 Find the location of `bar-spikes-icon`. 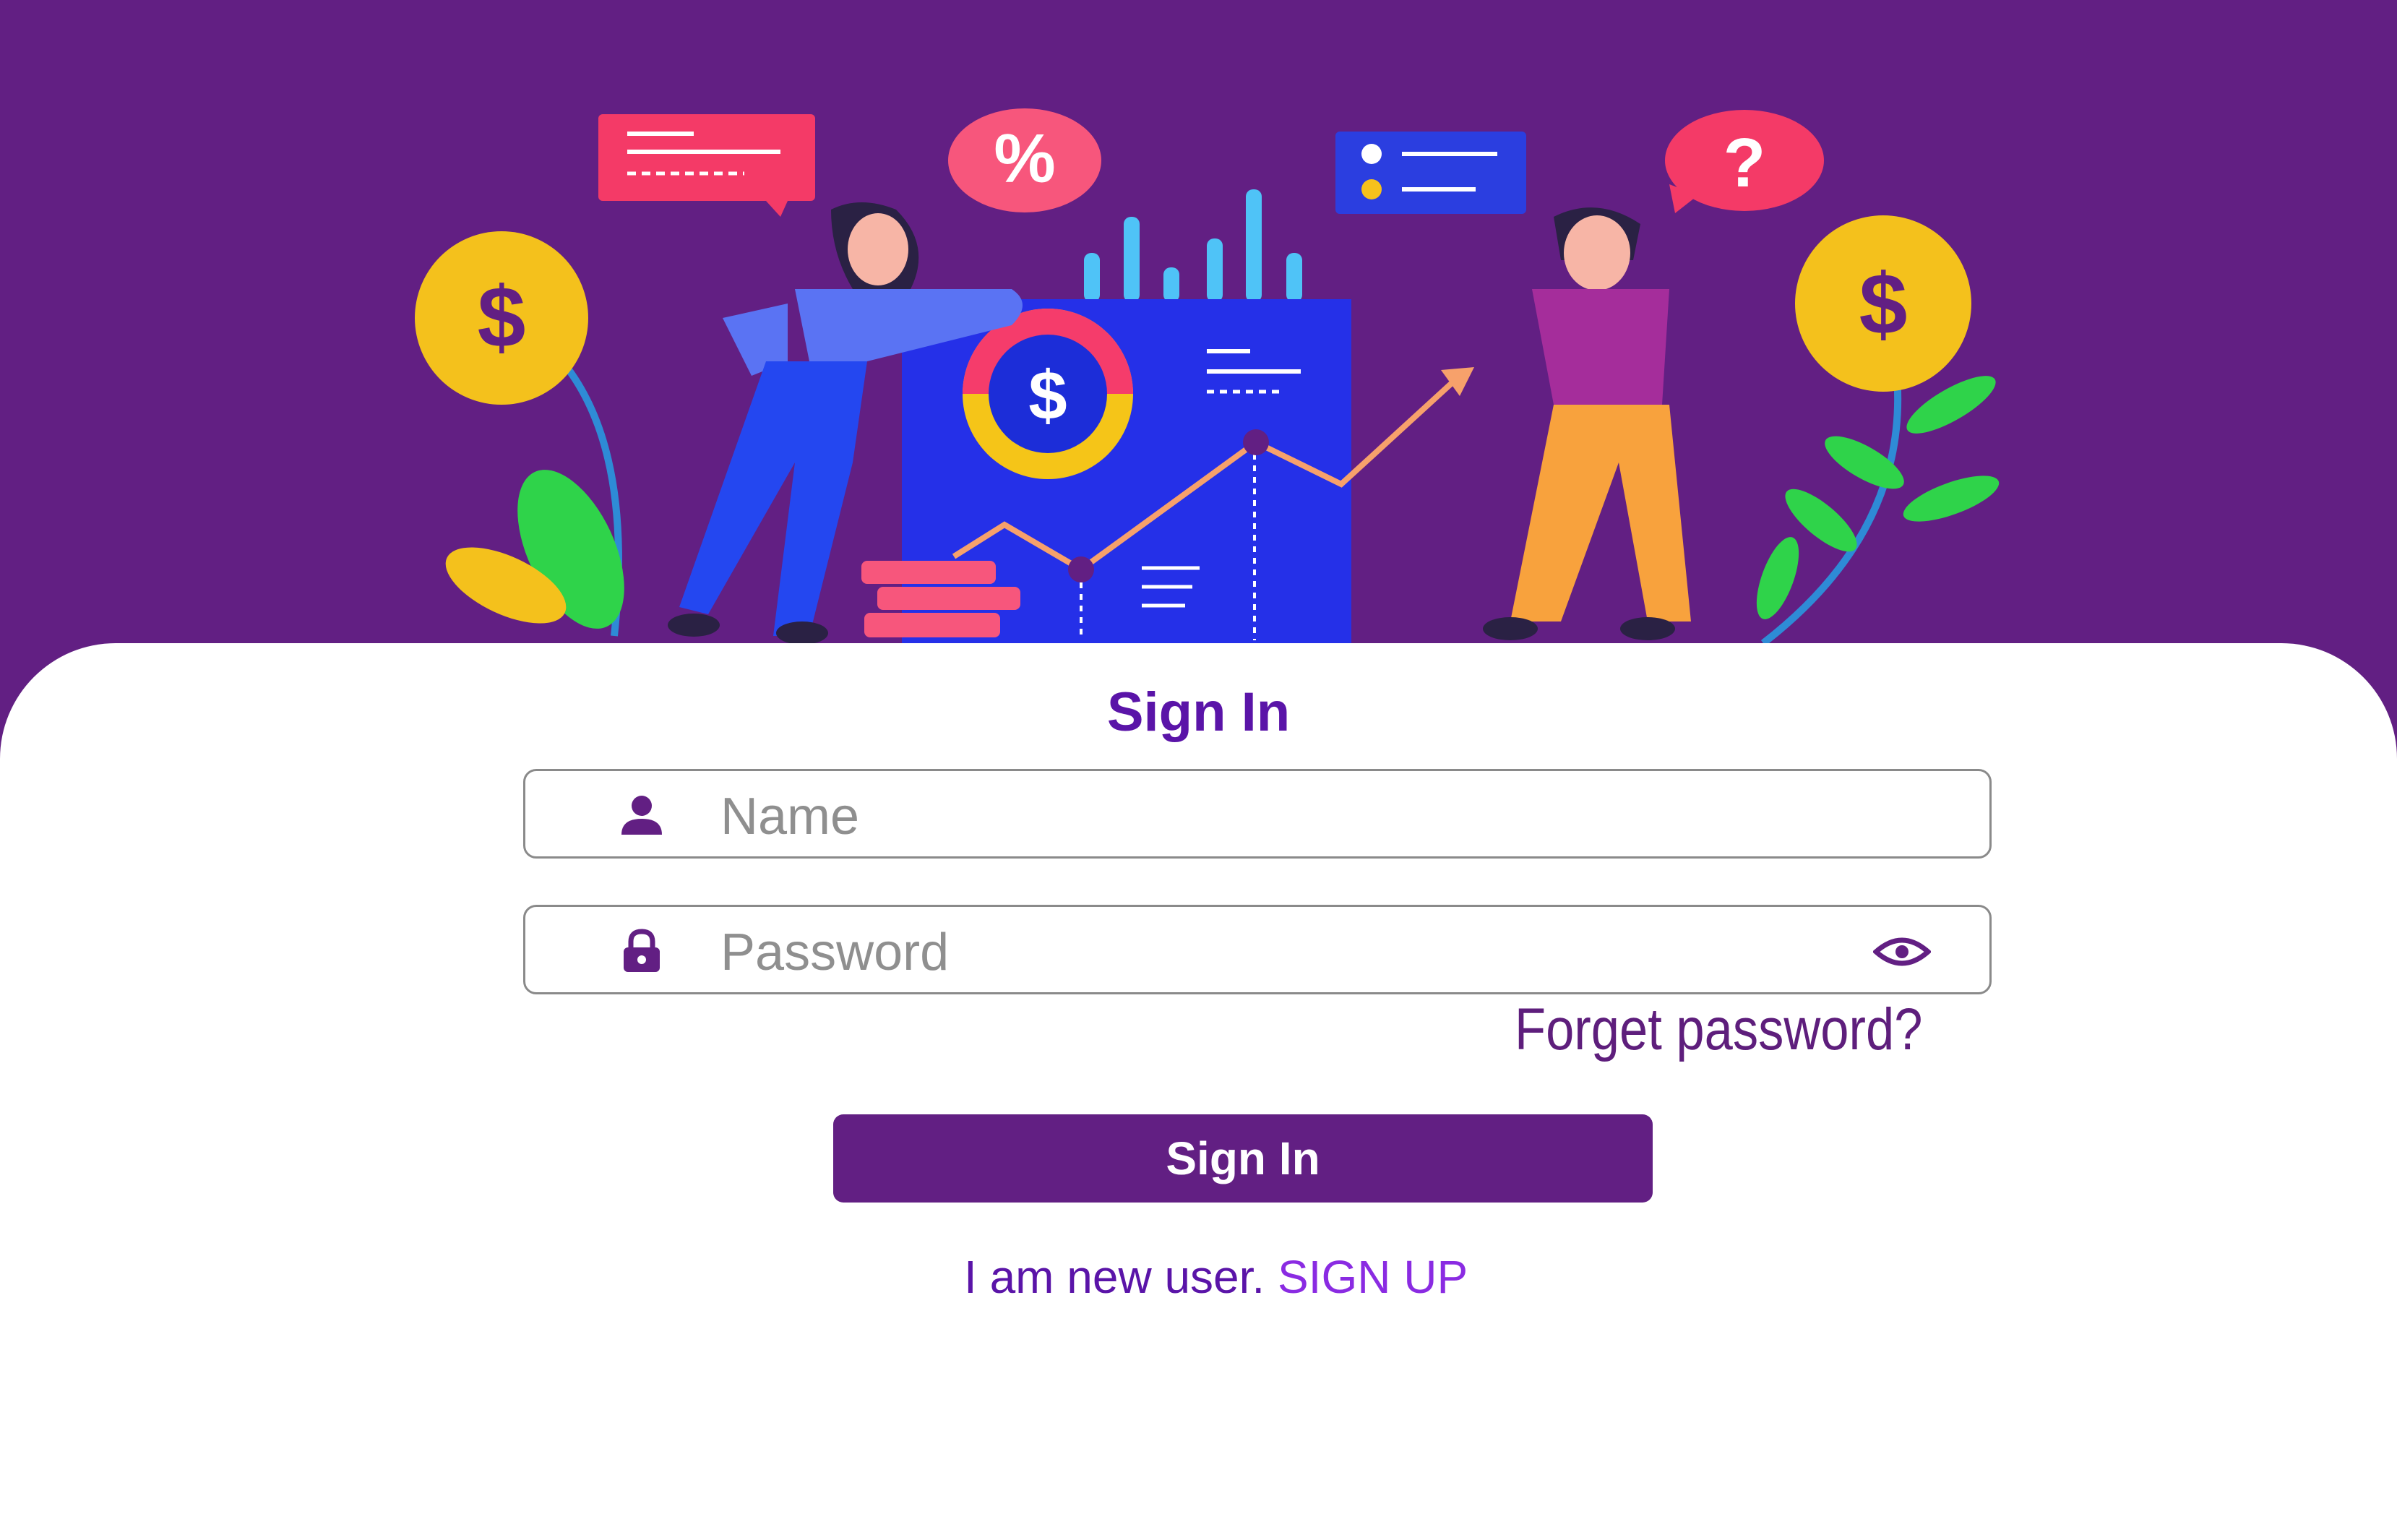

bar-spikes-icon is located at coordinates (1193, 245).